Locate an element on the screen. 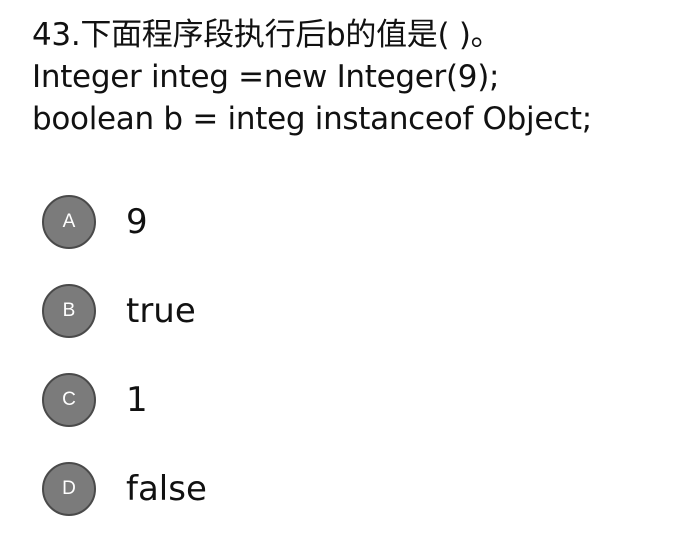 The width and height of the screenshot is (680, 550). option-b: B true is located at coordinates (342, 311).